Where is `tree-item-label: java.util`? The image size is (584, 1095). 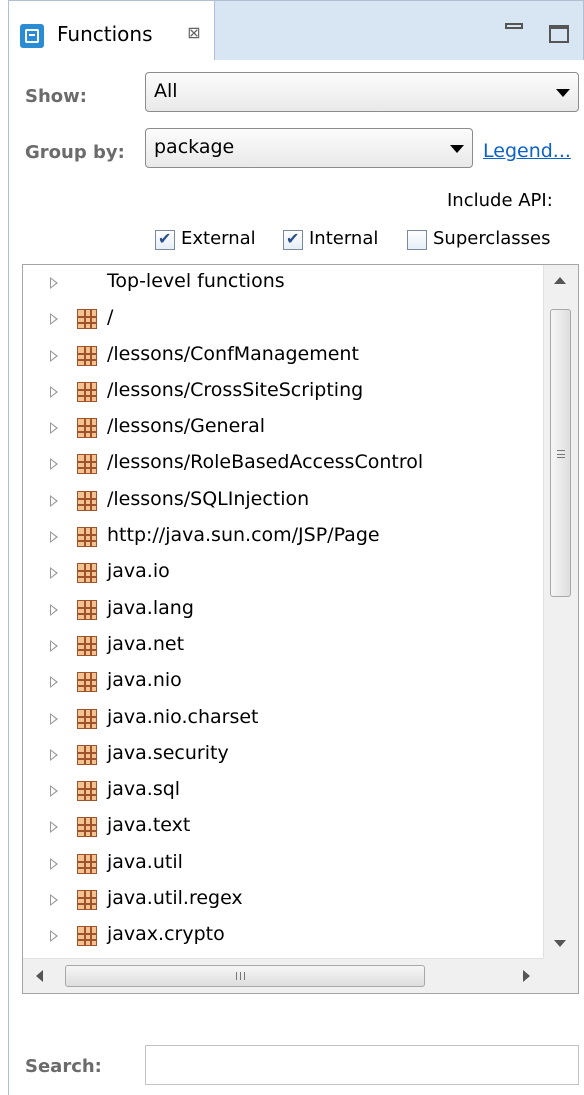
tree-item-label: java.util is located at coordinates (145, 861).